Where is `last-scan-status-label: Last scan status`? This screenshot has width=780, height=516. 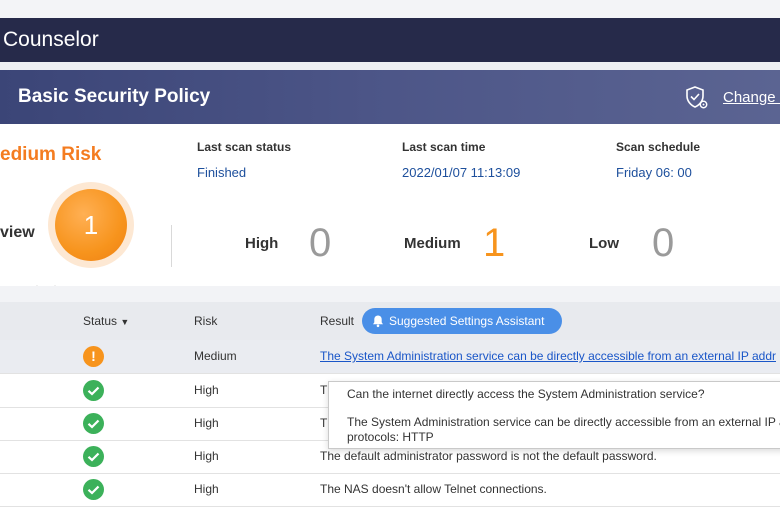
last-scan-status-label: Last scan status is located at coordinates (244, 147).